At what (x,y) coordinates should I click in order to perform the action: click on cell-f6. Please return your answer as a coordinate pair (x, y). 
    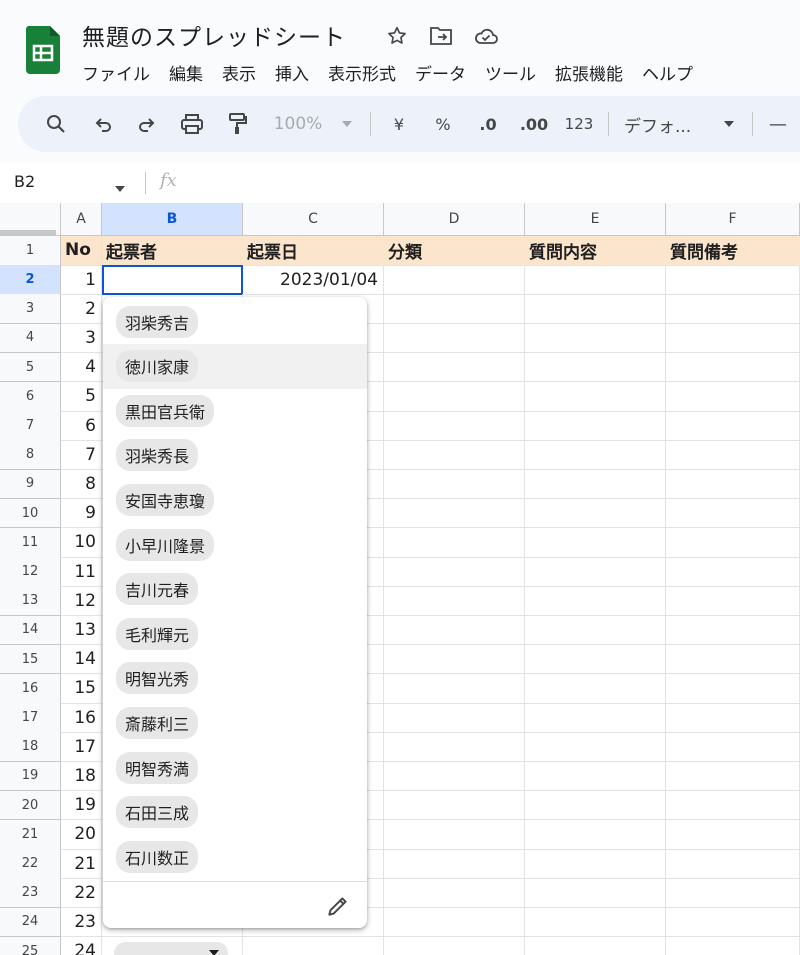
    Looking at the image, I should click on (733, 397).